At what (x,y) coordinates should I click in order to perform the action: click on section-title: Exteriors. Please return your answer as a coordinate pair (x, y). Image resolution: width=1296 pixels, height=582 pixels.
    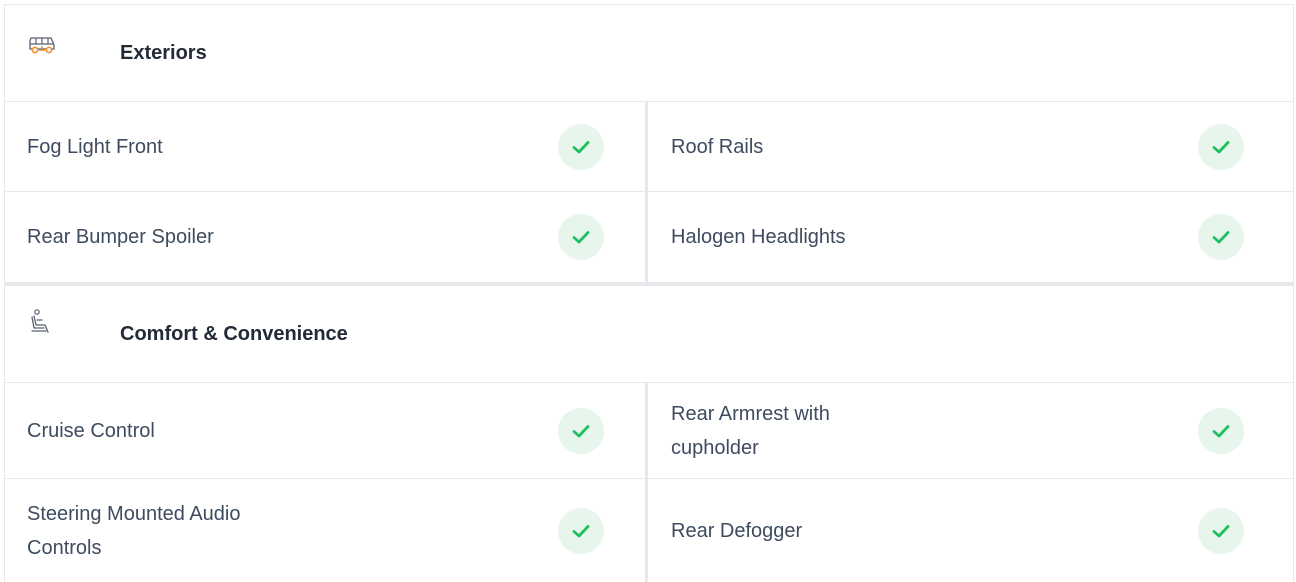
    Looking at the image, I should click on (163, 52).